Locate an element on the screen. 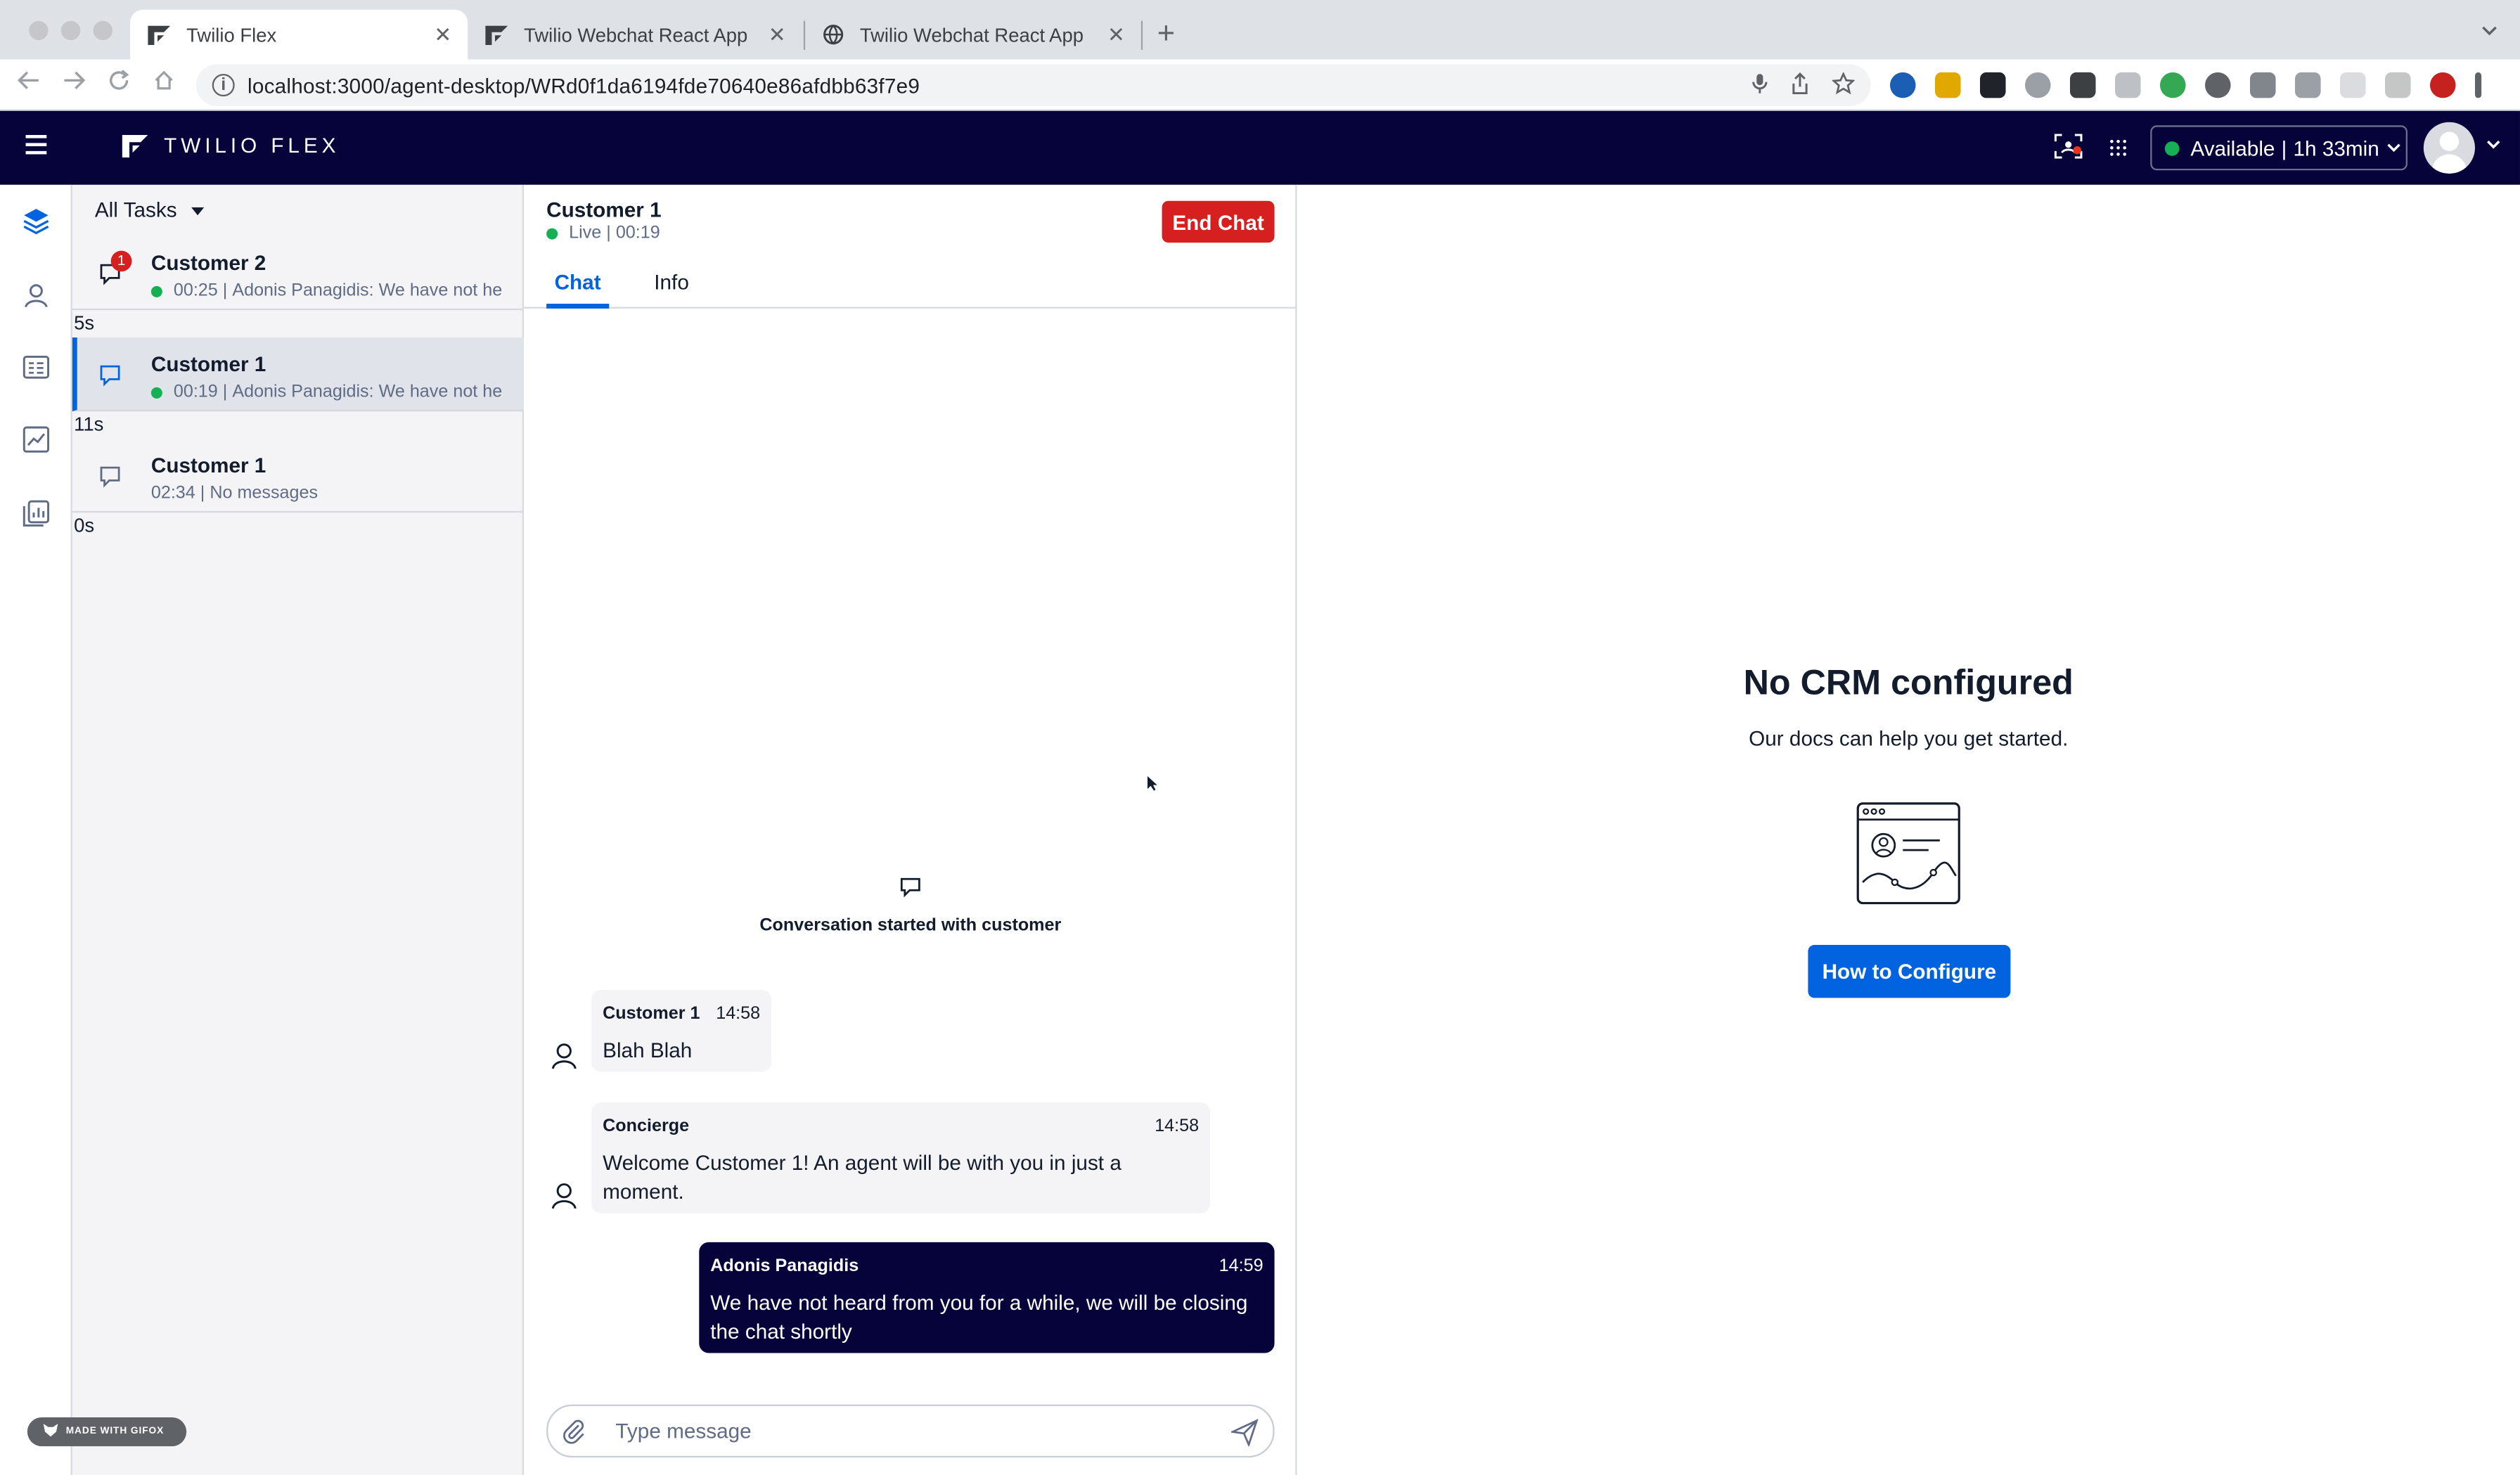 This screenshot has width=2520, height=1475. activity-status-dropdown: Available | 1h 33min is located at coordinates (2279, 148).